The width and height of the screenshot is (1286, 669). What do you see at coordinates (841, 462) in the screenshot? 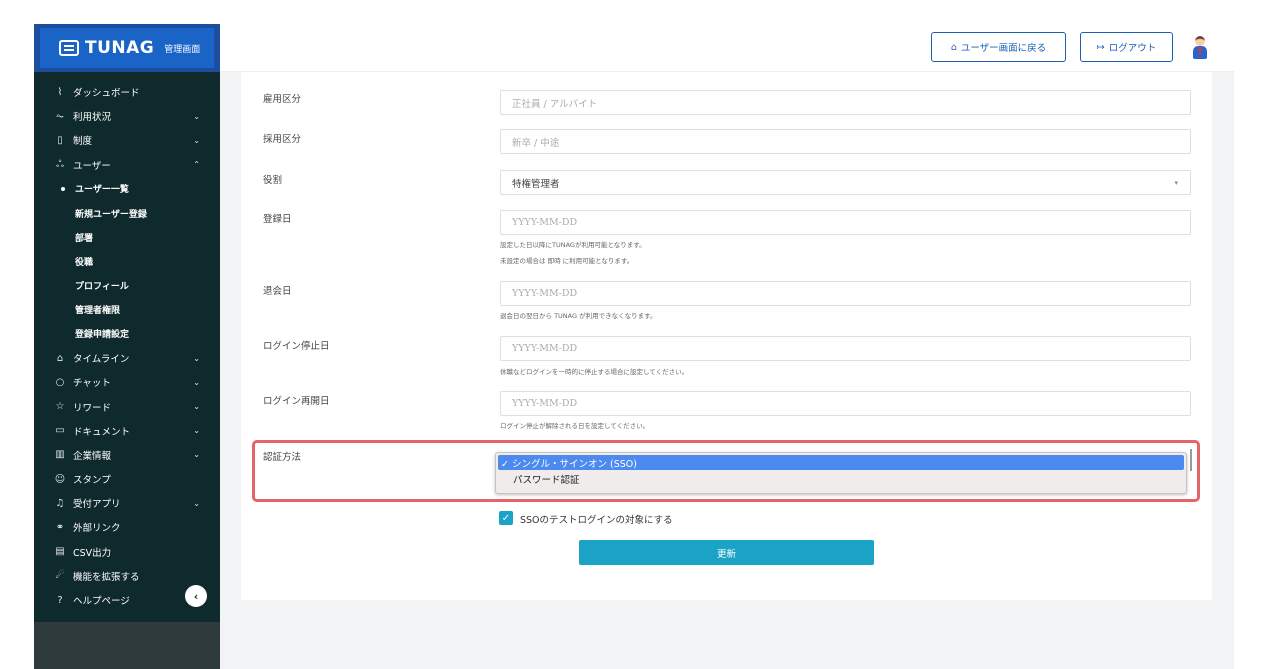
I see `auth-option-sso: ✓ シングル・サインオン (SSO)` at bounding box center [841, 462].